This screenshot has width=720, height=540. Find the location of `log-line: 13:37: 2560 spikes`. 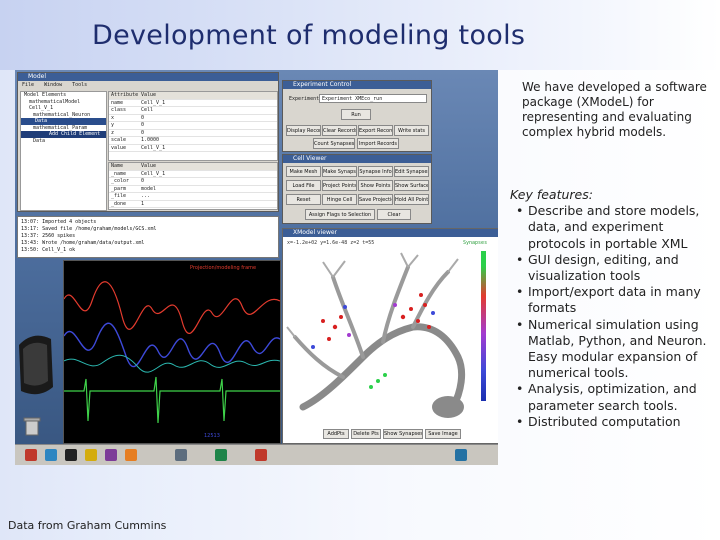

log-line: 13:37: 2560 spikes is located at coordinates (48, 236).